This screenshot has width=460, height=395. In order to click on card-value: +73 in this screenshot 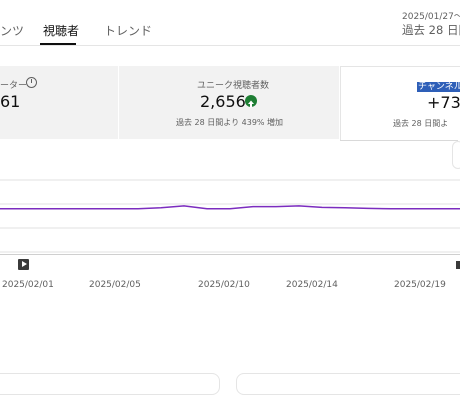, I will do `click(443, 102)`.